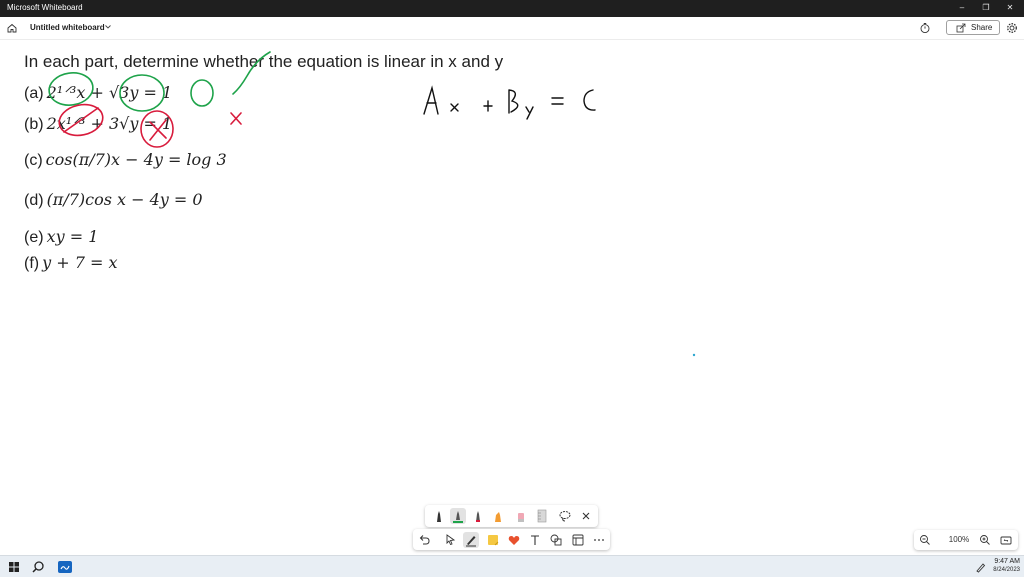  What do you see at coordinates (38, 567) in the screenshot?
I see `search-icon` at bounding box center [38, 567].